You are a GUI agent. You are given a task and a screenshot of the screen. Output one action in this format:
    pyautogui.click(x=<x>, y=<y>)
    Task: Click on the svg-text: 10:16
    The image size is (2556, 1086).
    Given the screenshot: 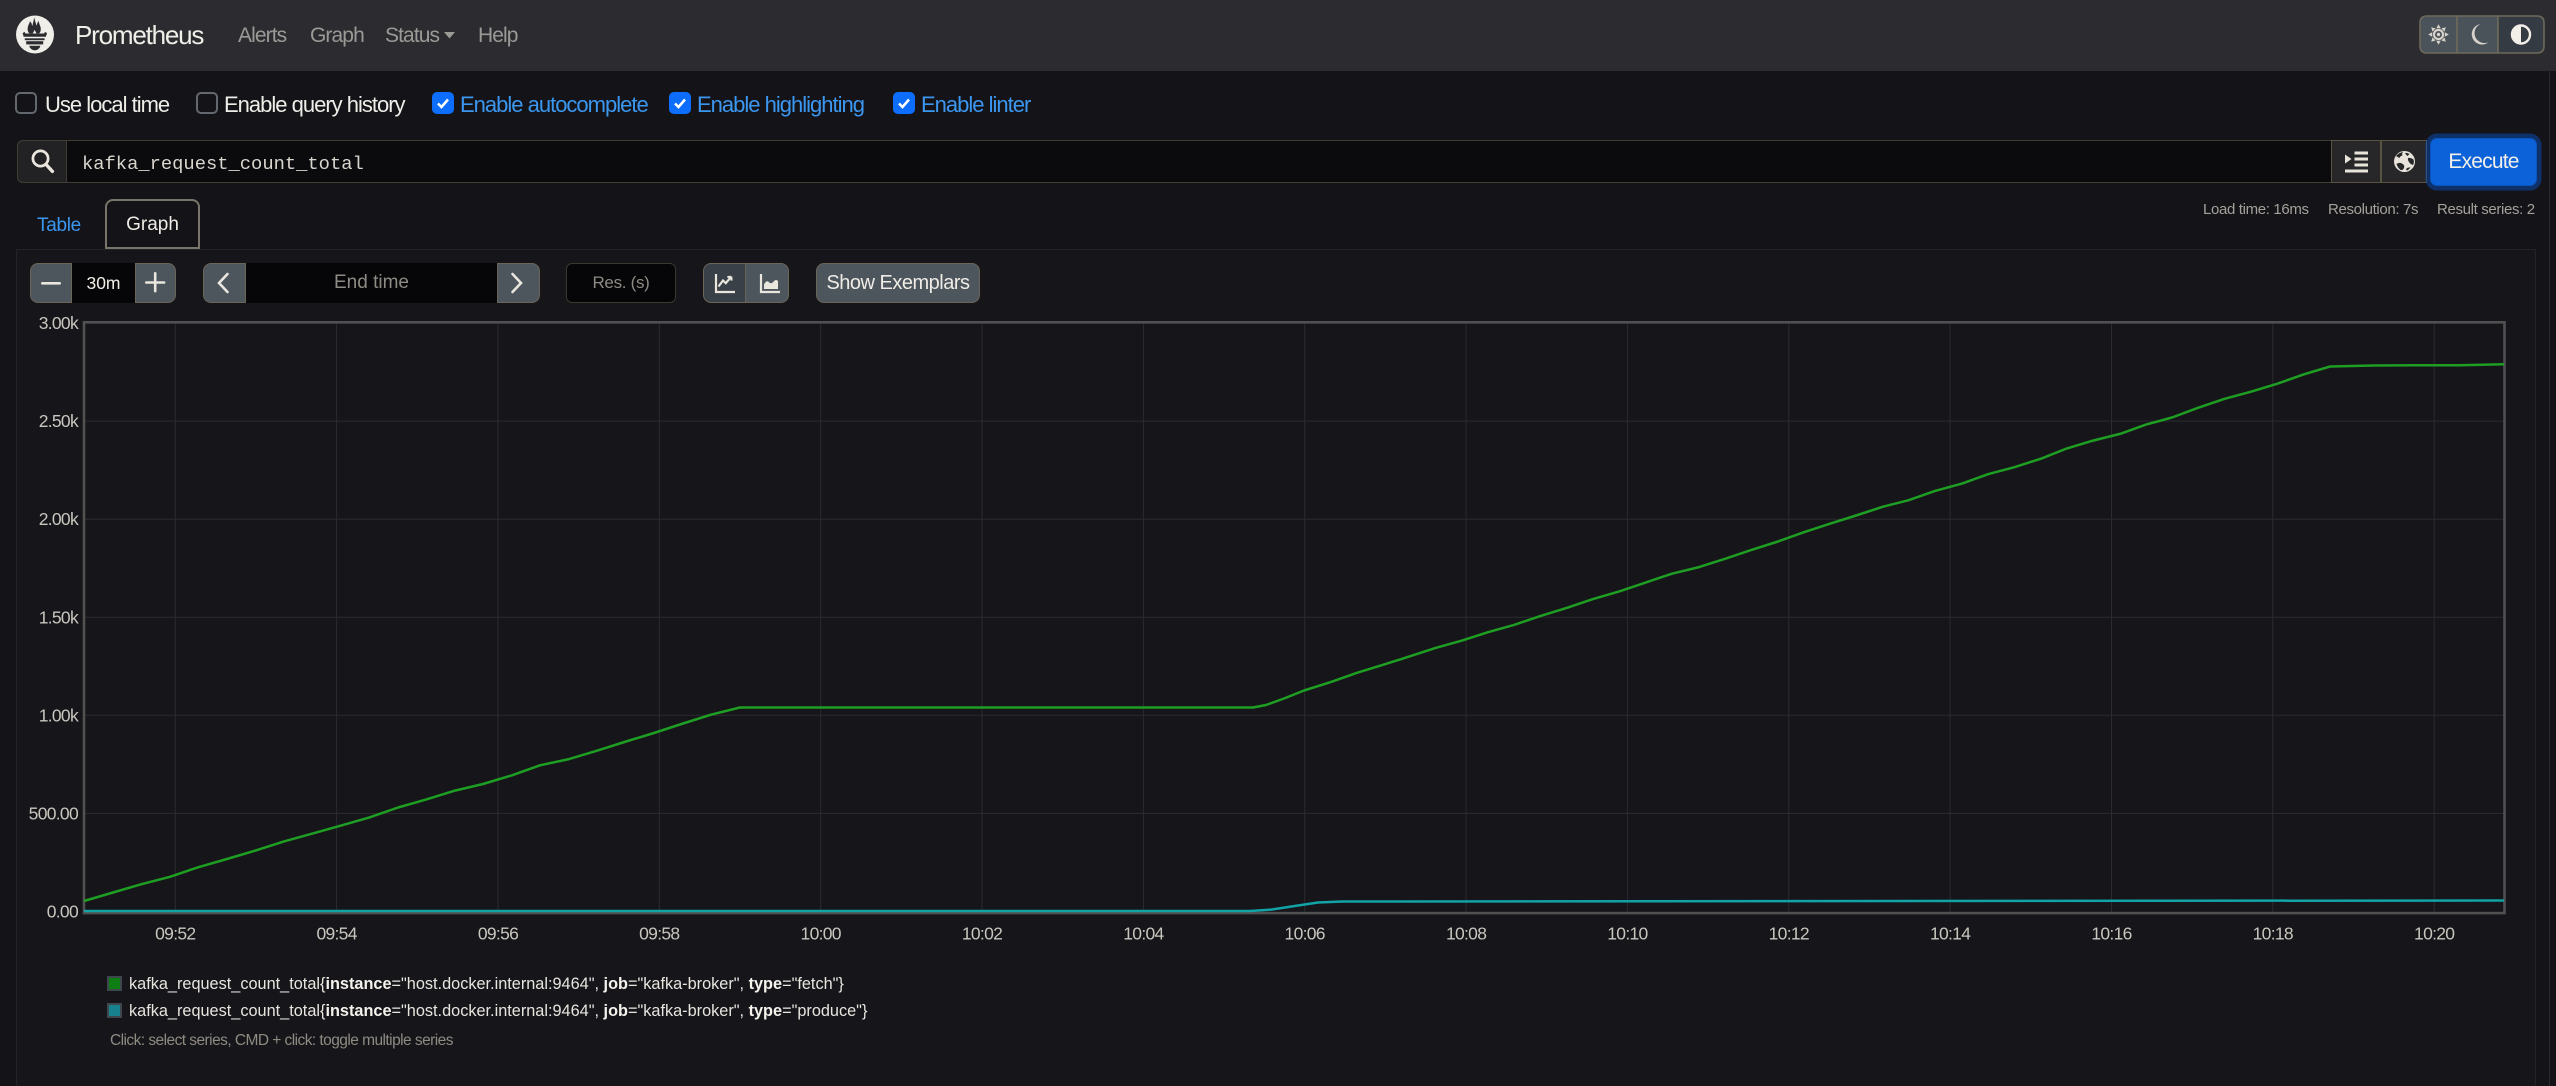 What is the action you would take?
    pyautogui.click(x=2111, y=934)
    